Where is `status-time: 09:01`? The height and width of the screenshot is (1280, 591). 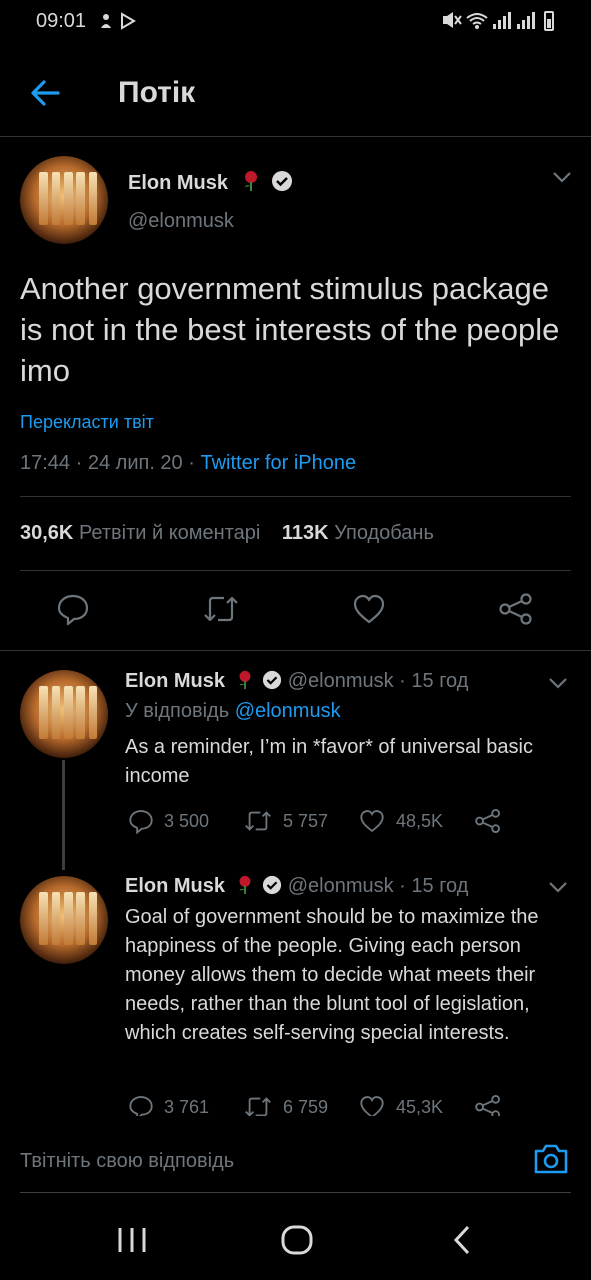
status-time: 09:01 is located at coordinates (61, 21).